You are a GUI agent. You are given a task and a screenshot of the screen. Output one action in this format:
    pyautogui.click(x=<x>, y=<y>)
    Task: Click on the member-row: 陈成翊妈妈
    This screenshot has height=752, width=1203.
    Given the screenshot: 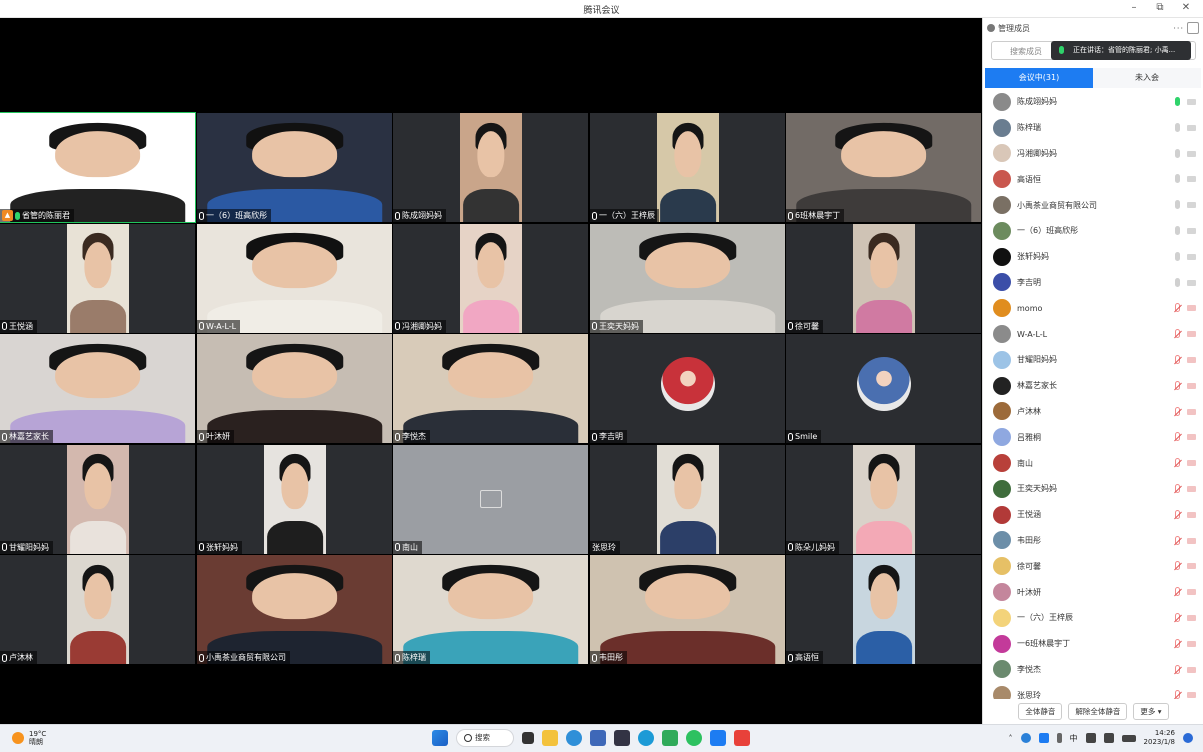 What is the action you would take?
    pyautogui.click(x=1093, y=102)
    